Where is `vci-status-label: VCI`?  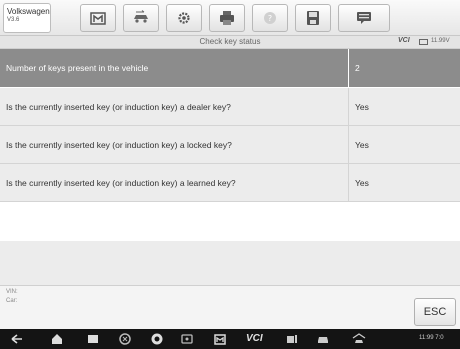
vci-status-label: VCI is located at coordinates (404, 40).